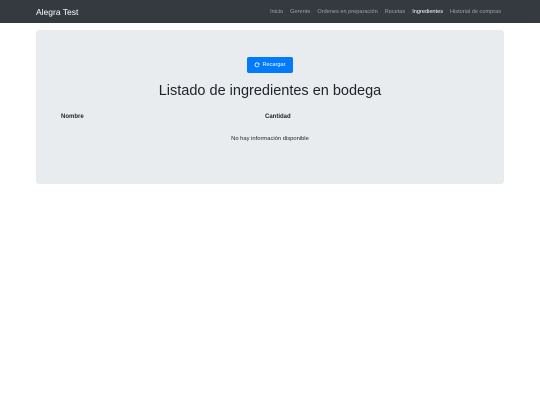 Image resolution: width=540 pixels, height=405 pixels. I want to click on page-title: Listado de ingredientes en bodega, so click(270, 91).